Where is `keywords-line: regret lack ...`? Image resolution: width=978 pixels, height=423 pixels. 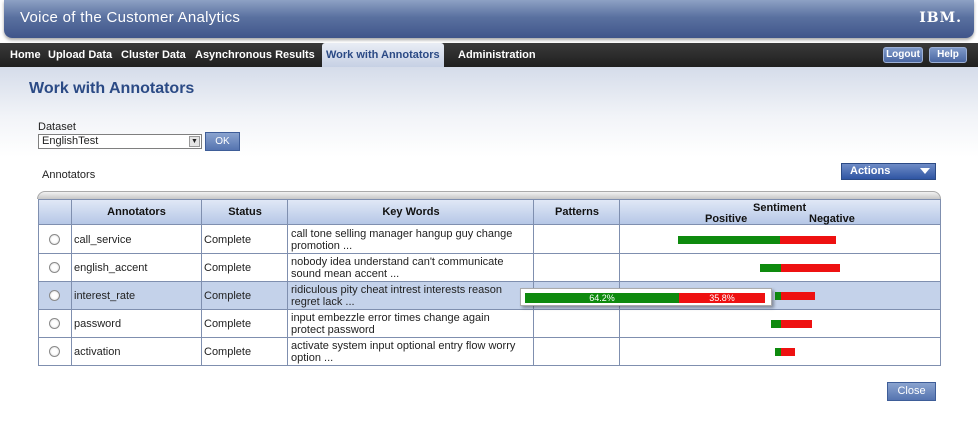 keywords-line: regret lack ... is located at coordinates (323, 302).